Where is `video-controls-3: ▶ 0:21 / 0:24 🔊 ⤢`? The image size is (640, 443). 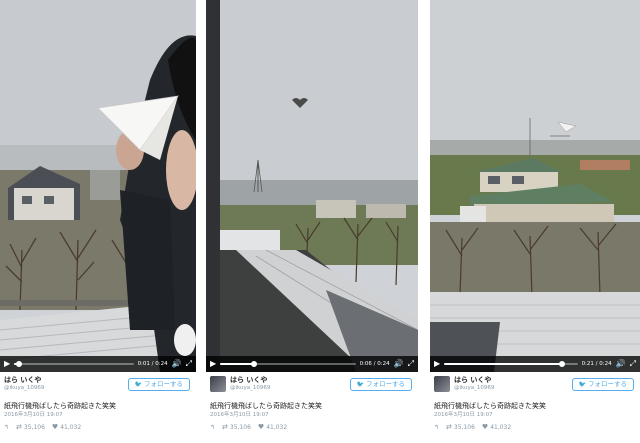
video-controls-3: ▶ 0:21 / 0:24 🔊 ⤢ is located at coordinates (535, 364).